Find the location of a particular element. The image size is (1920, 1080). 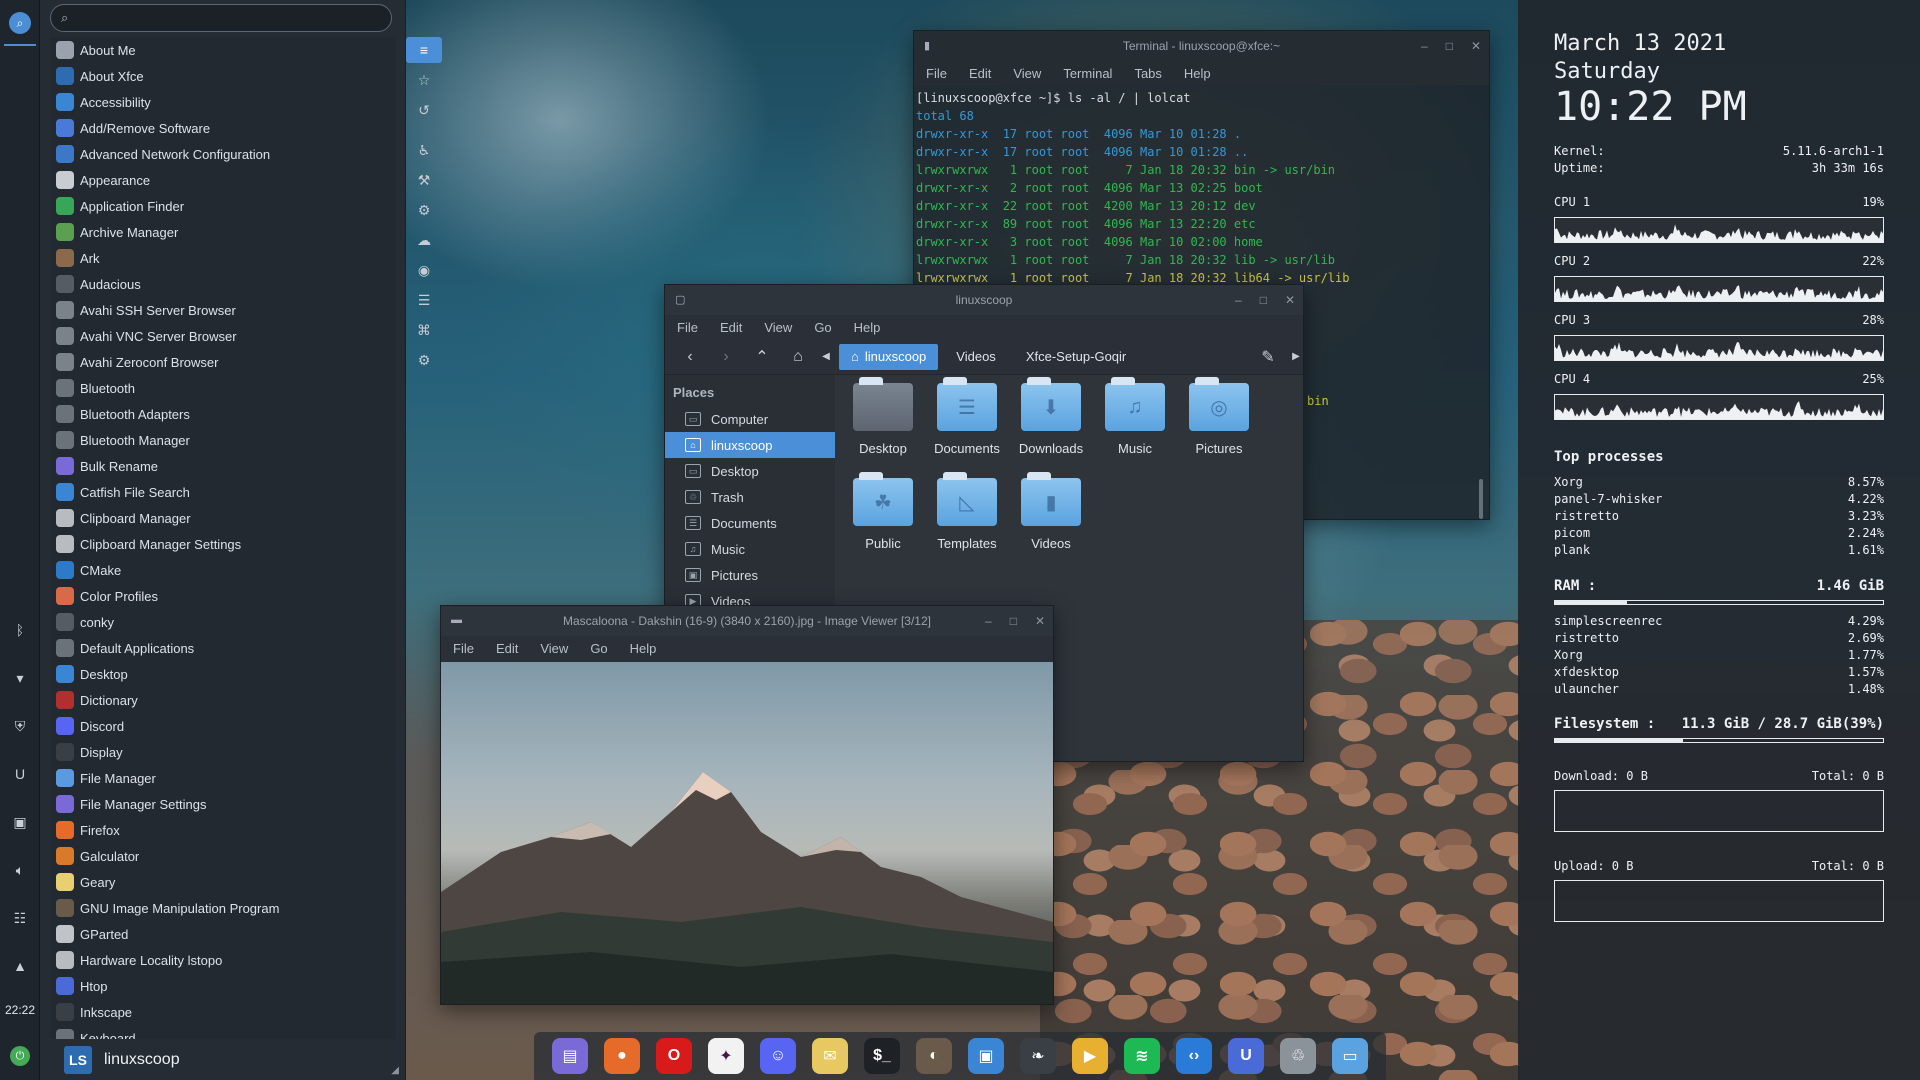

crumb-right-icon: ▶ is located at coordinates (1296, 357).